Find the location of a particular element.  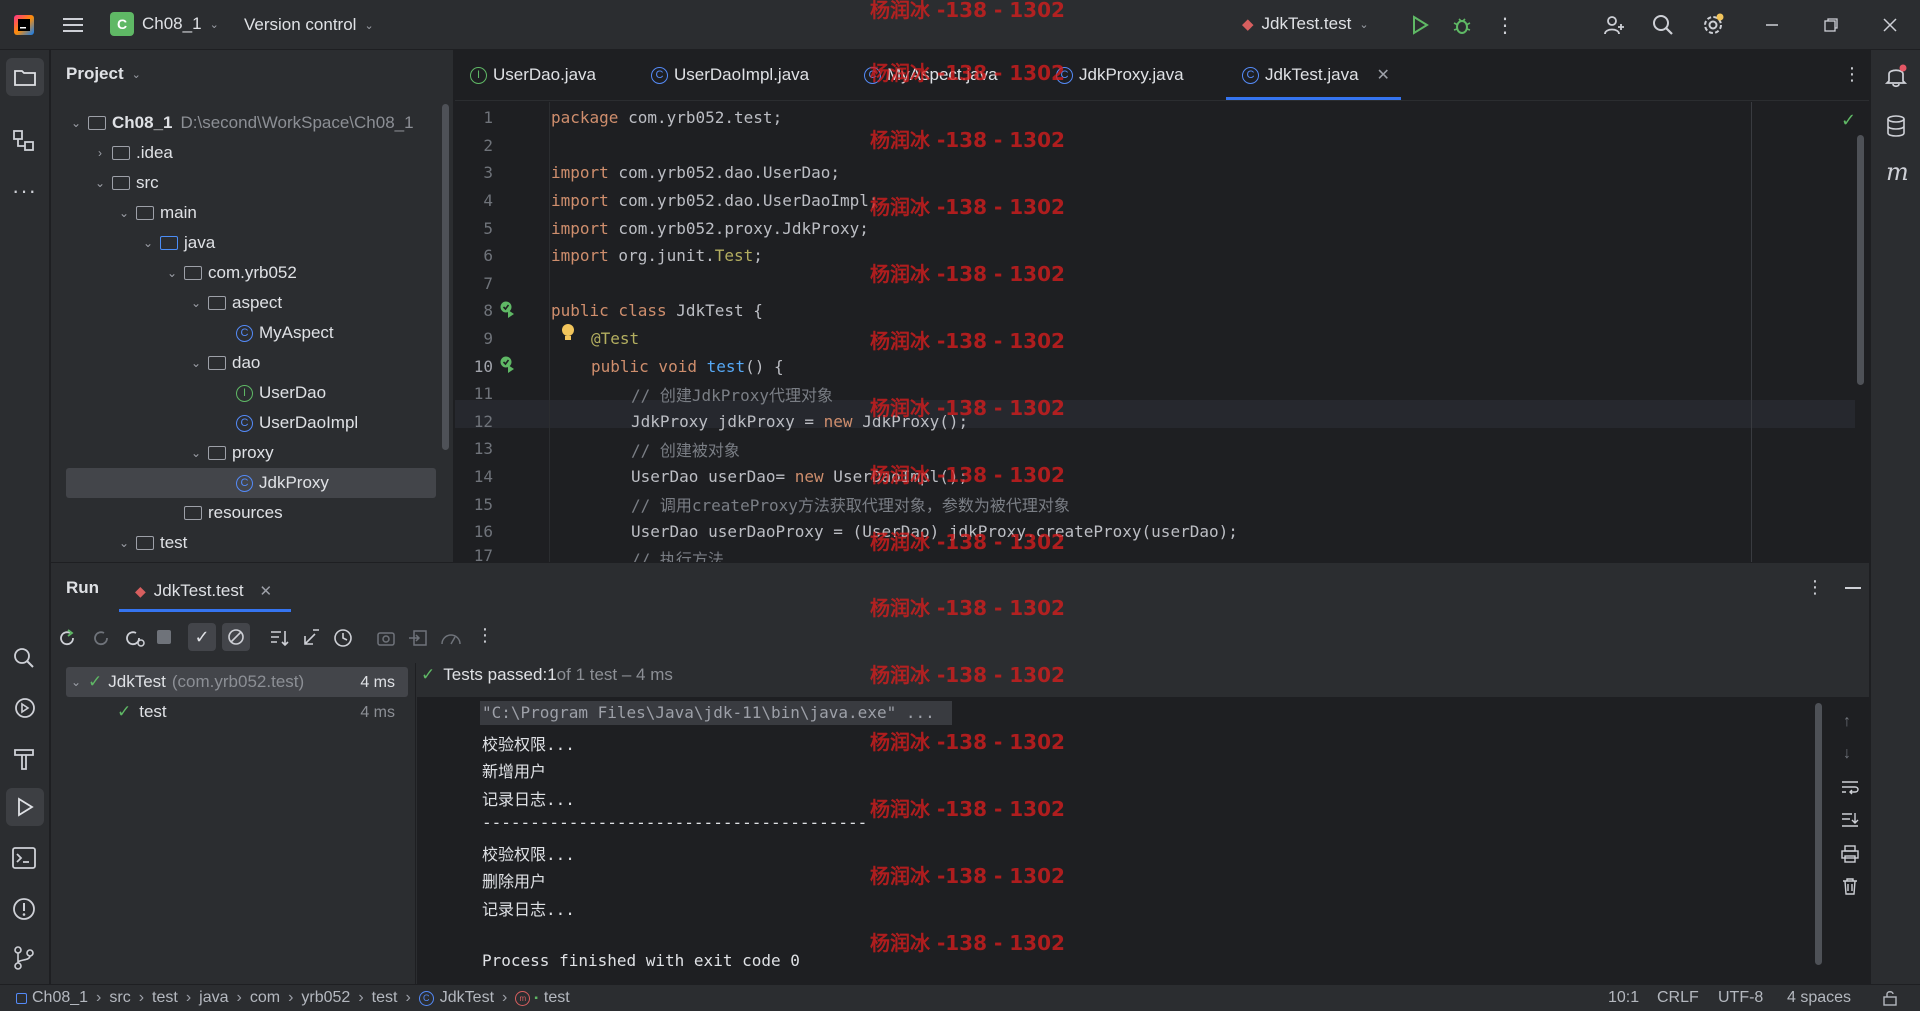

test-suite-row: ⌄ ✓ JdkTest (com.yrb052.test) is located at coordinates (186, 682).